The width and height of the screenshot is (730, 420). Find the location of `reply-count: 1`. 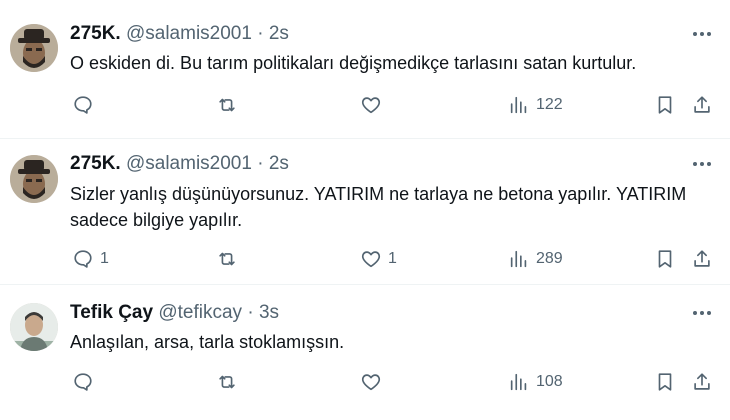

reply-count: 1 is located at coordinates (104, 258).